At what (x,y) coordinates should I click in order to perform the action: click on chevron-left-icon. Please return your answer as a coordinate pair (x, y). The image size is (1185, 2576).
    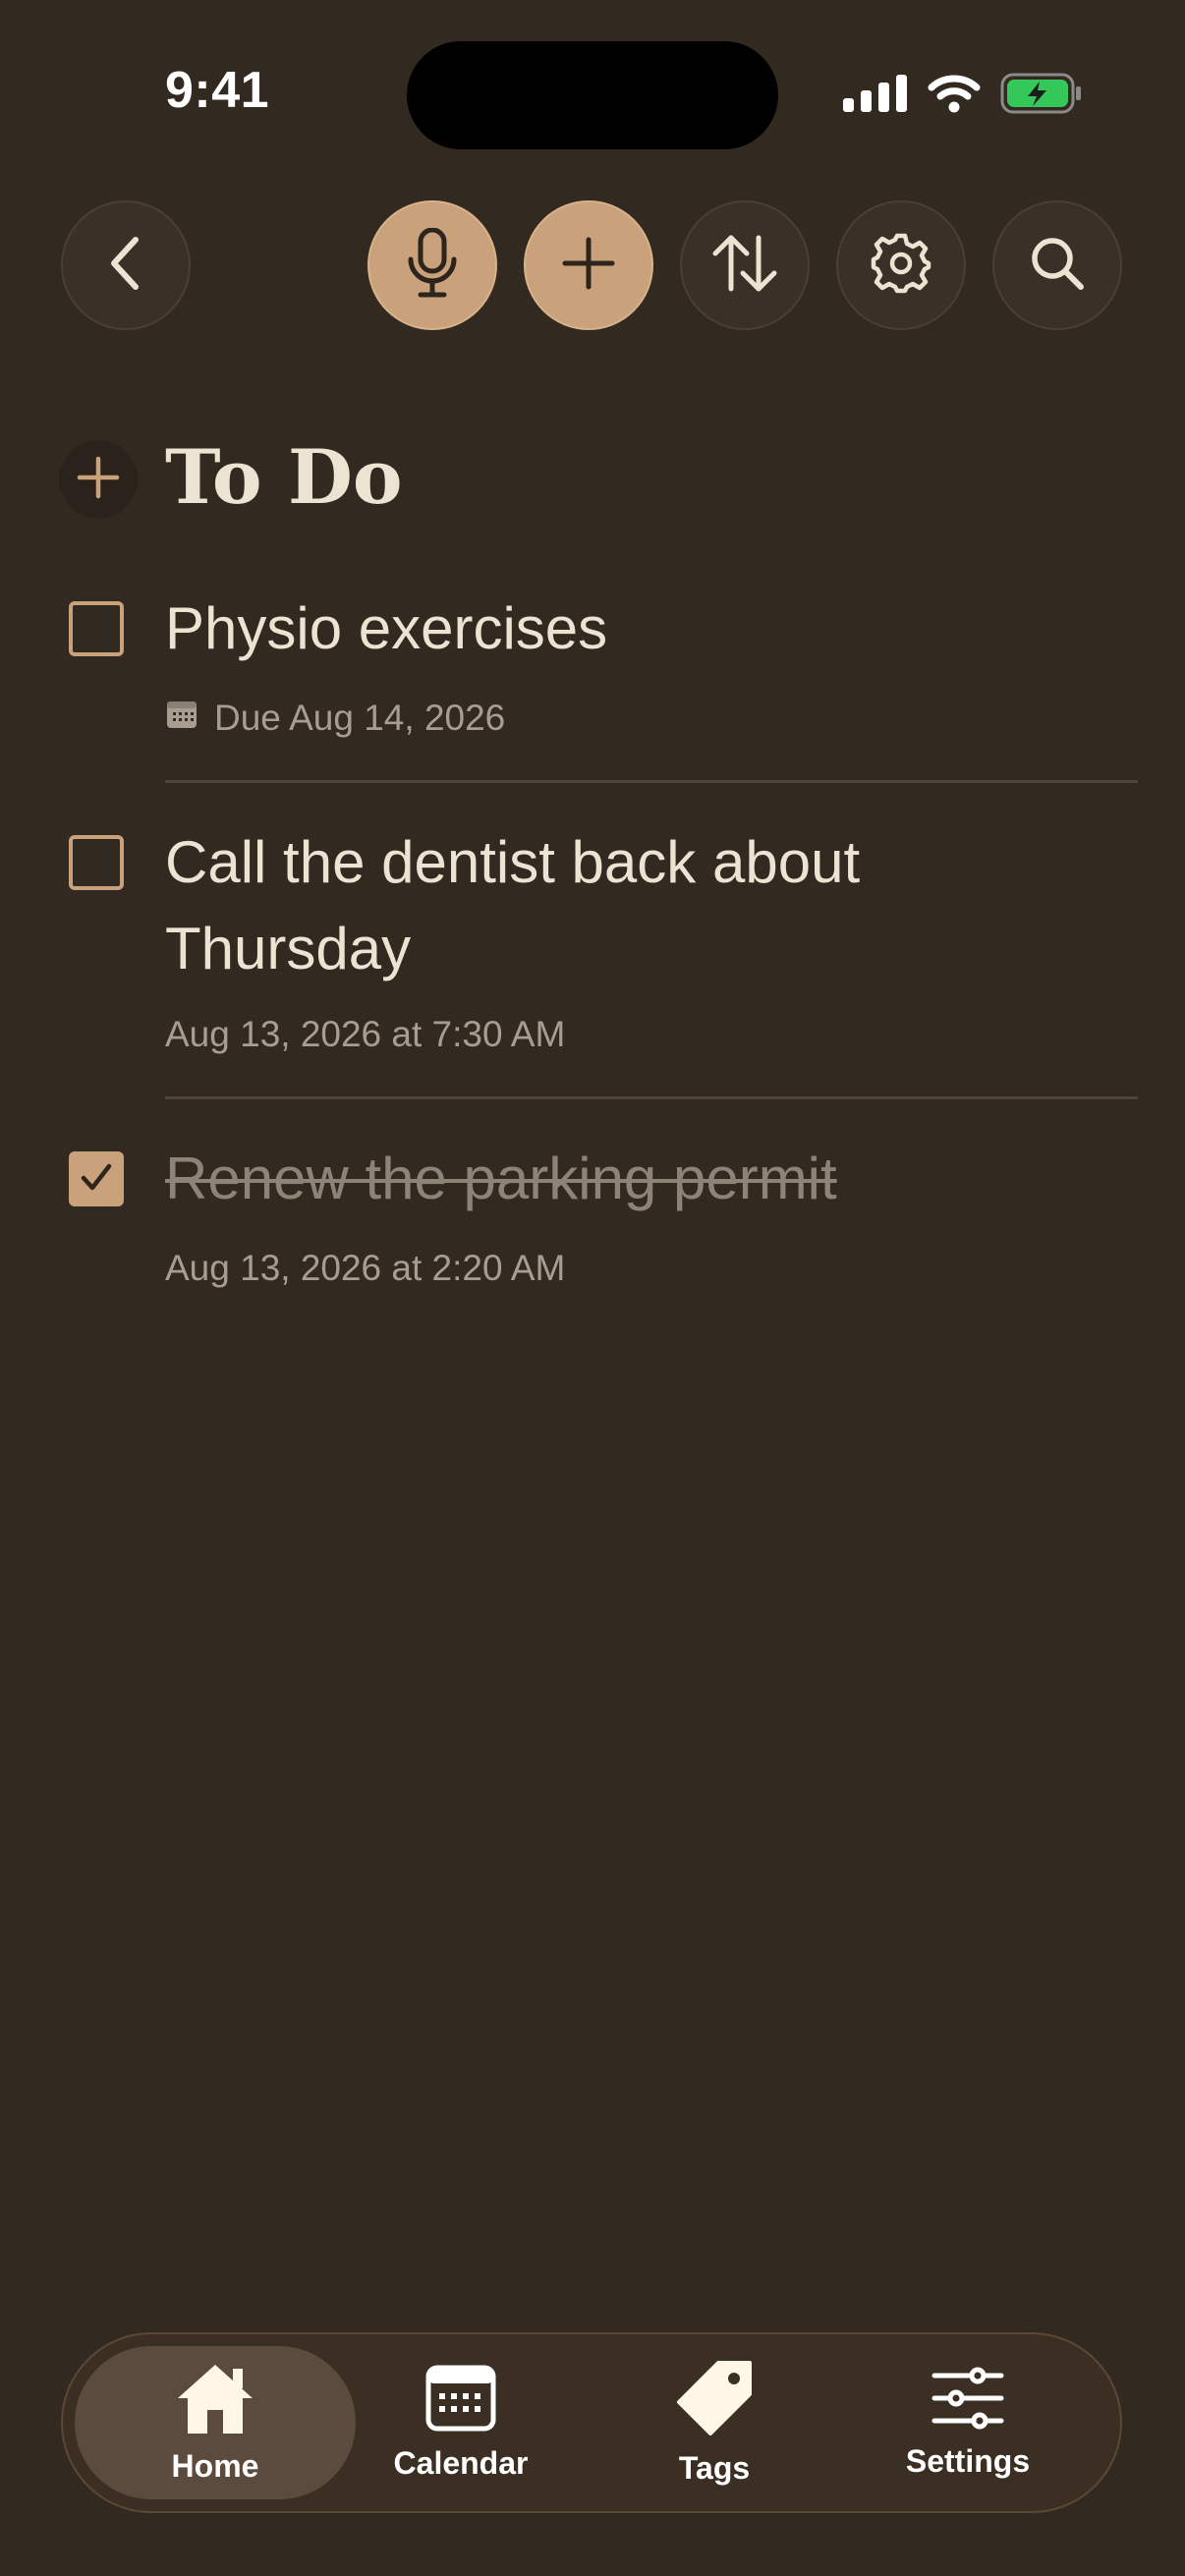
    Looking at the image, I should click on (126, 266).